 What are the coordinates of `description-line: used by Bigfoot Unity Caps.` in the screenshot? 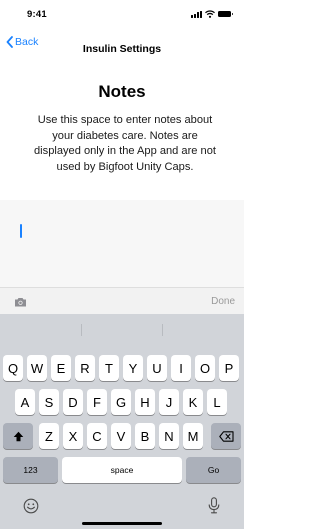 It's located at (125, 166).